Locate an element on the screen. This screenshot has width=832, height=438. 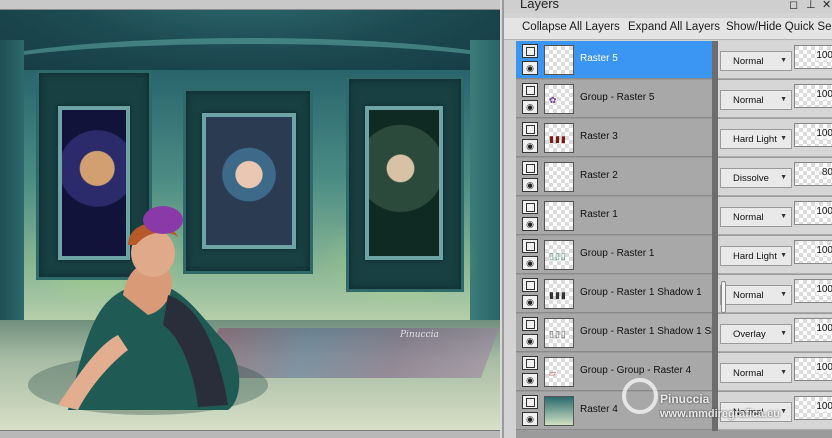
column-splitter-handle is located at coordinates (723, 297).